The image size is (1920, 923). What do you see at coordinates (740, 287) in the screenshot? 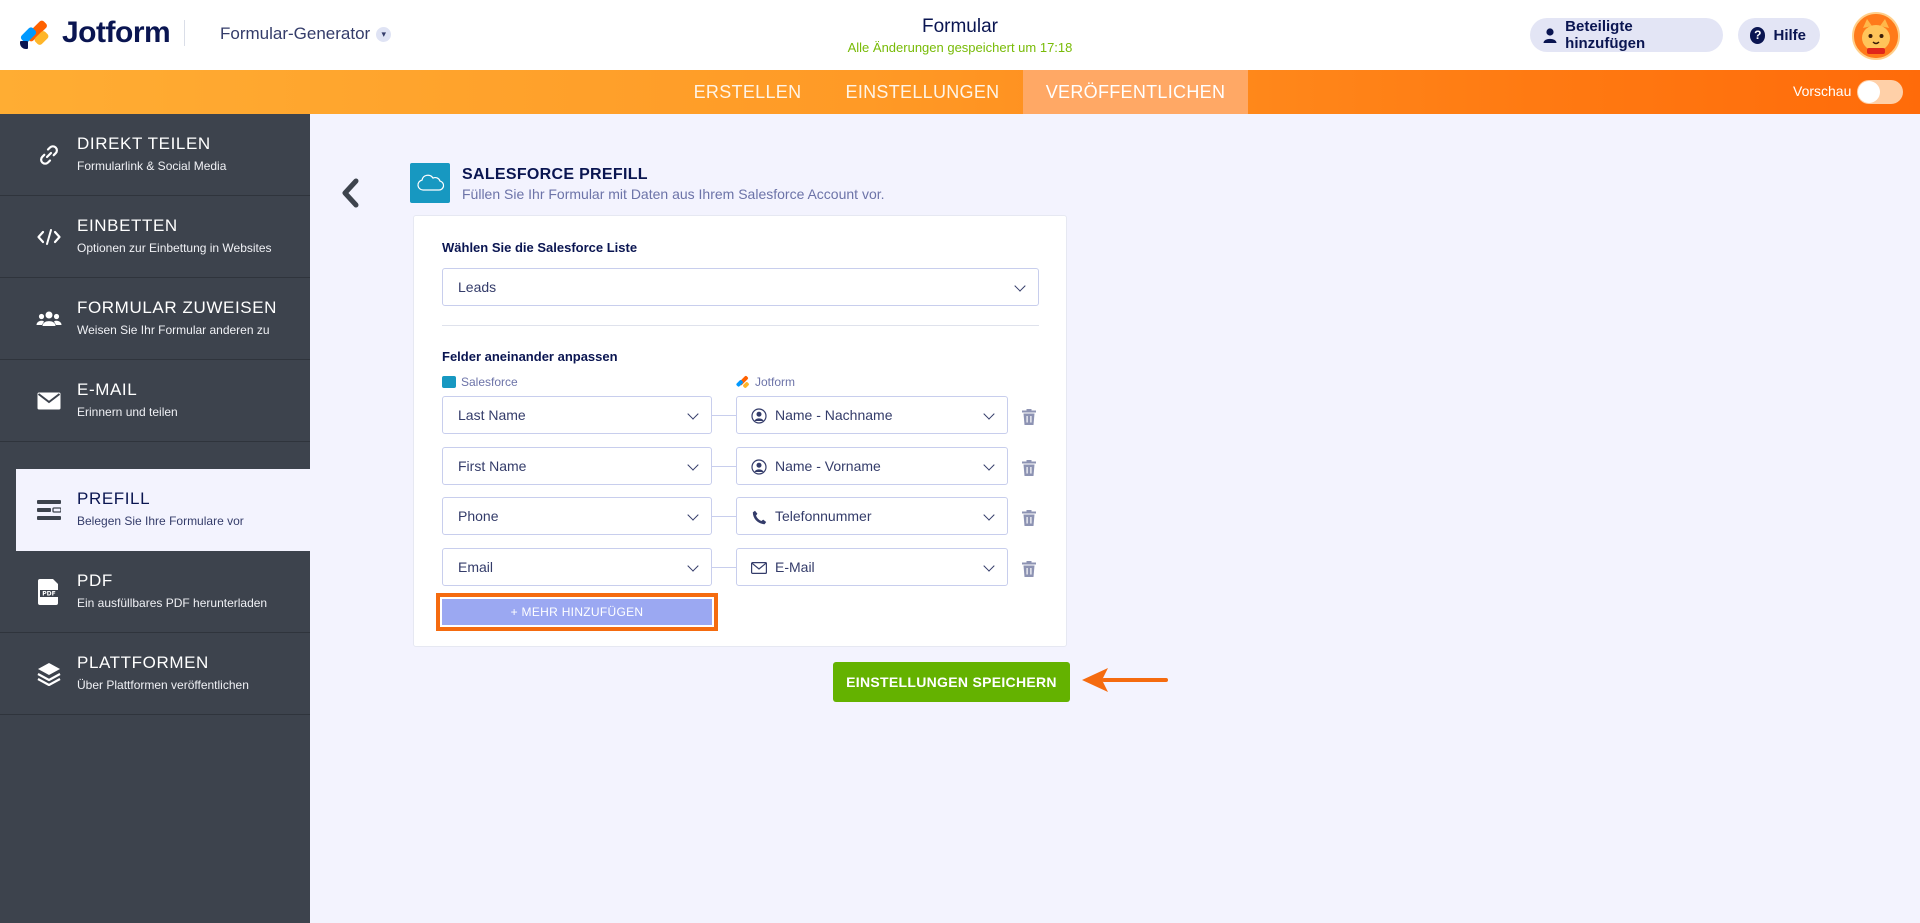
I see `salesforce-list-select: Leads` at bounding box center [740, 287].